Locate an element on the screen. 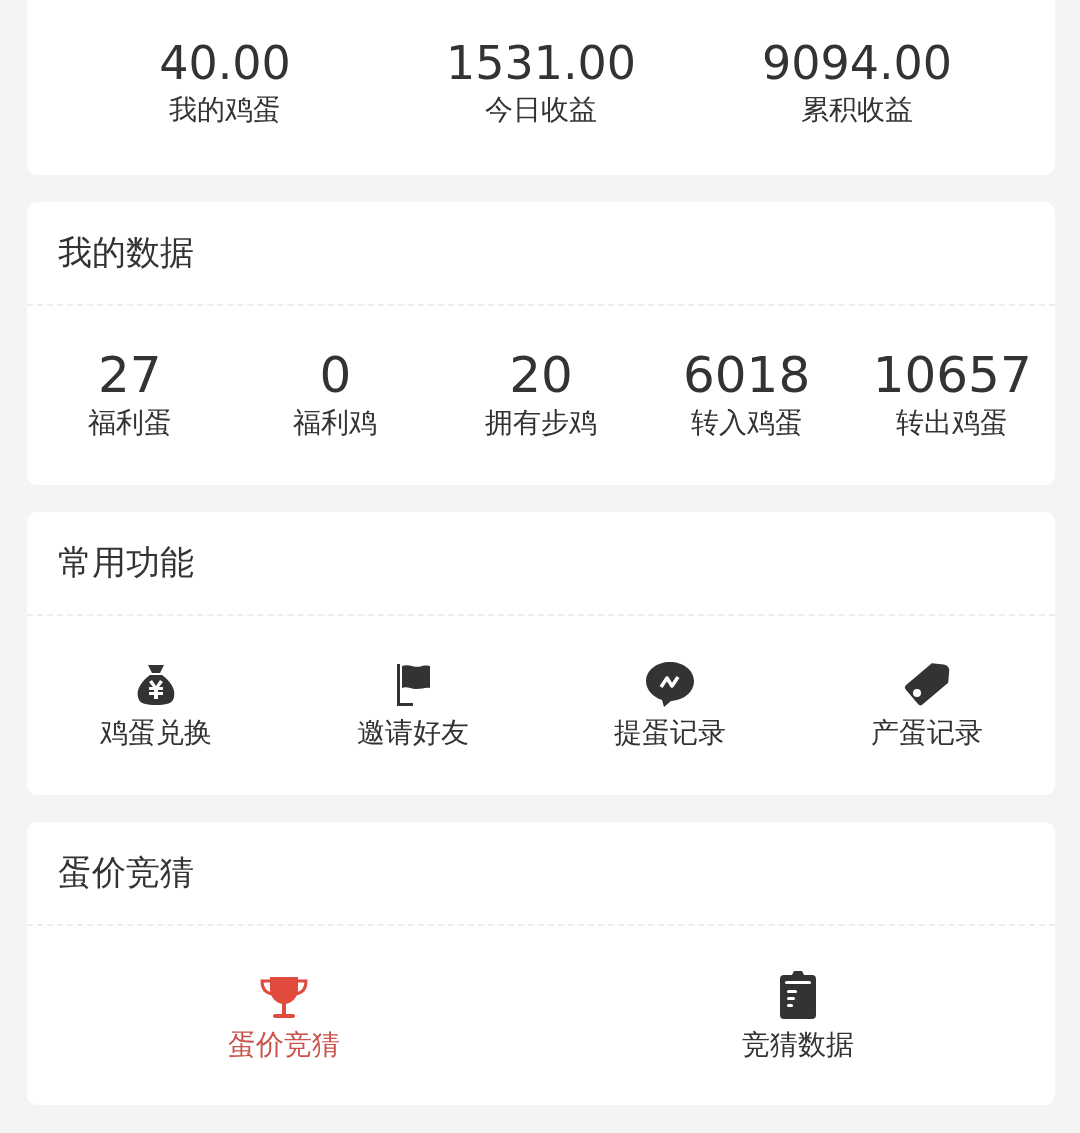 Image resolution: width=1080 pixels, height=1133 pixels. stat-value: 27 is located at coordinates (130, 374).